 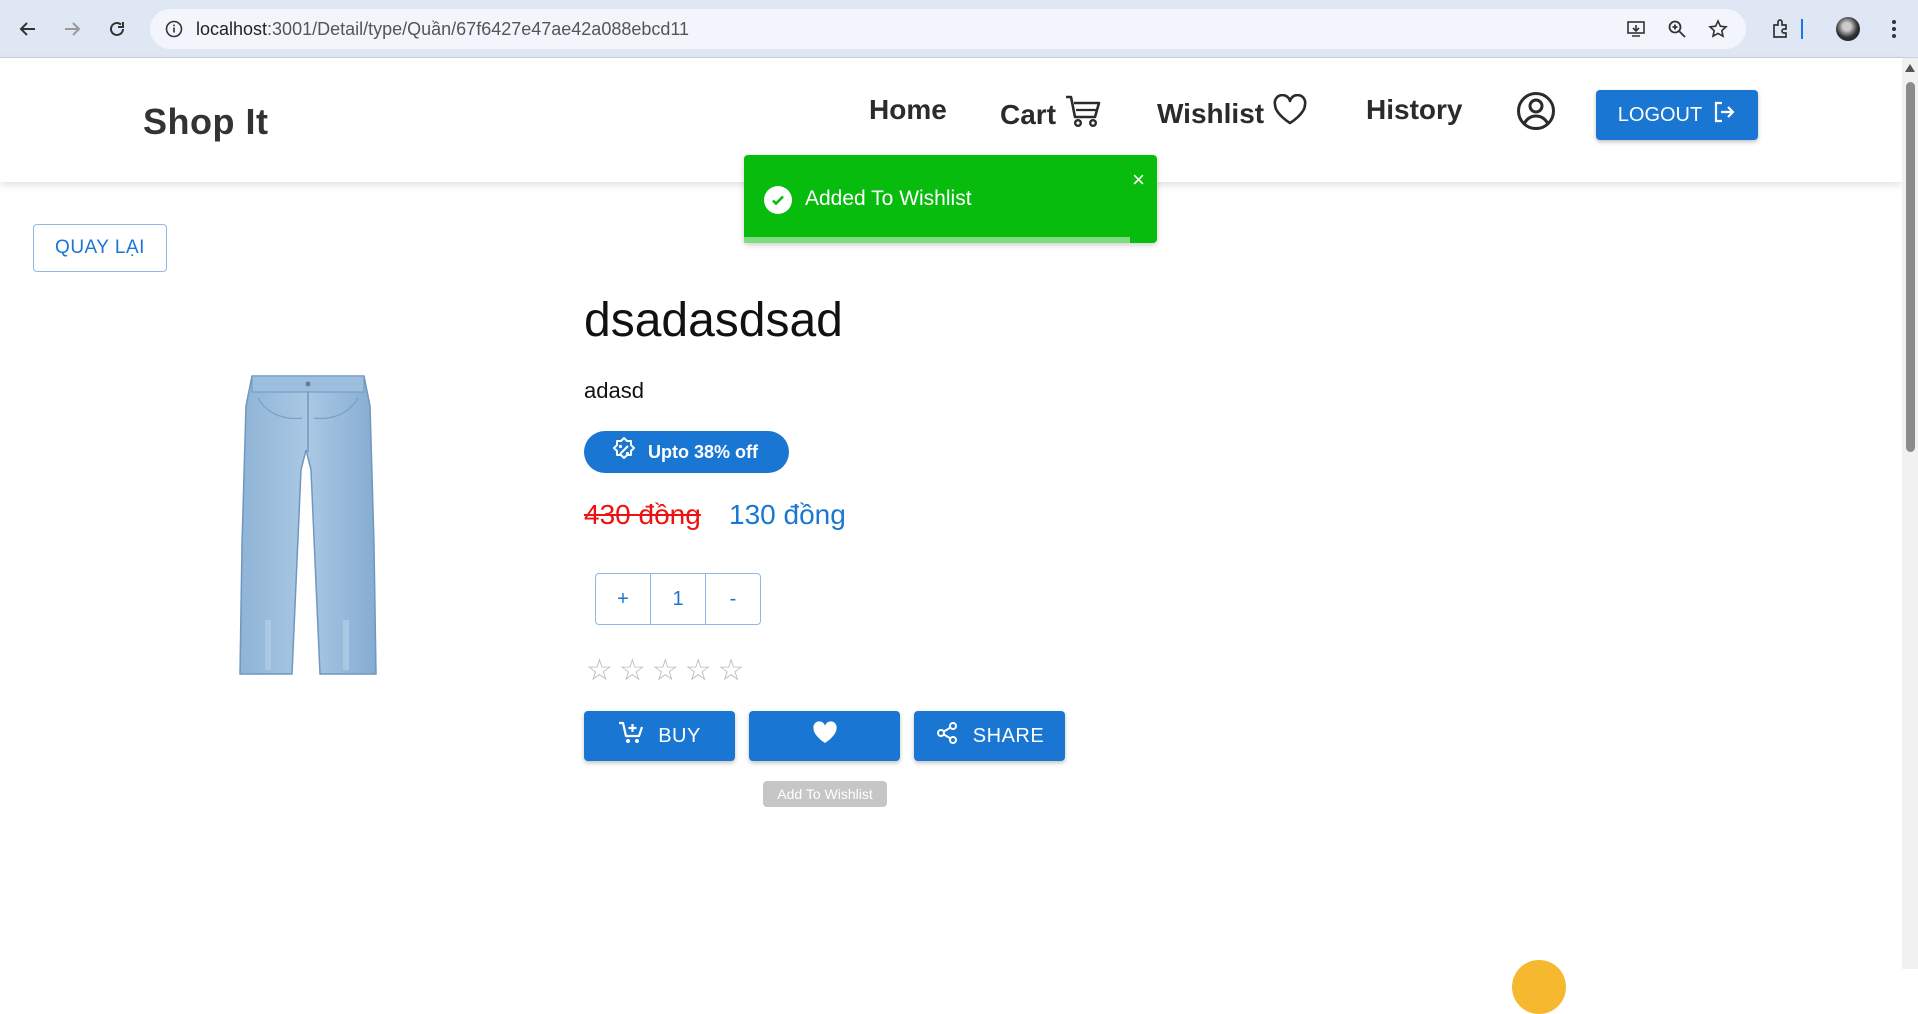 I want to click on logout-label: LOGOUT, so click(x=1660, y=114).